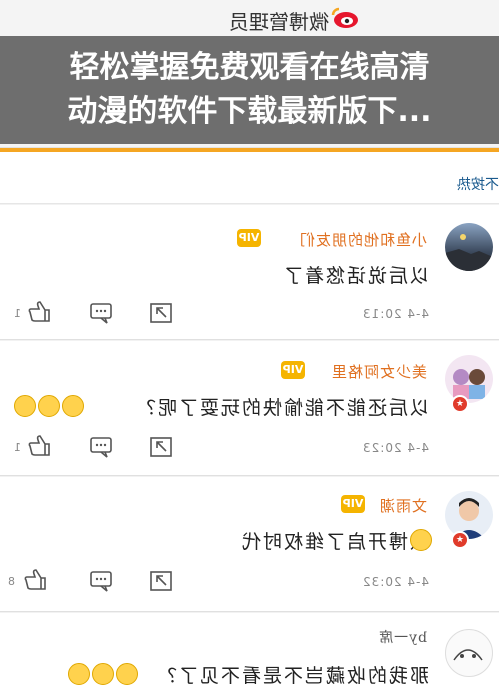 The width and height of the screenshot is (499, 690). I want to click on comment-text: 微博开启了维权时代, so click(334, 542).